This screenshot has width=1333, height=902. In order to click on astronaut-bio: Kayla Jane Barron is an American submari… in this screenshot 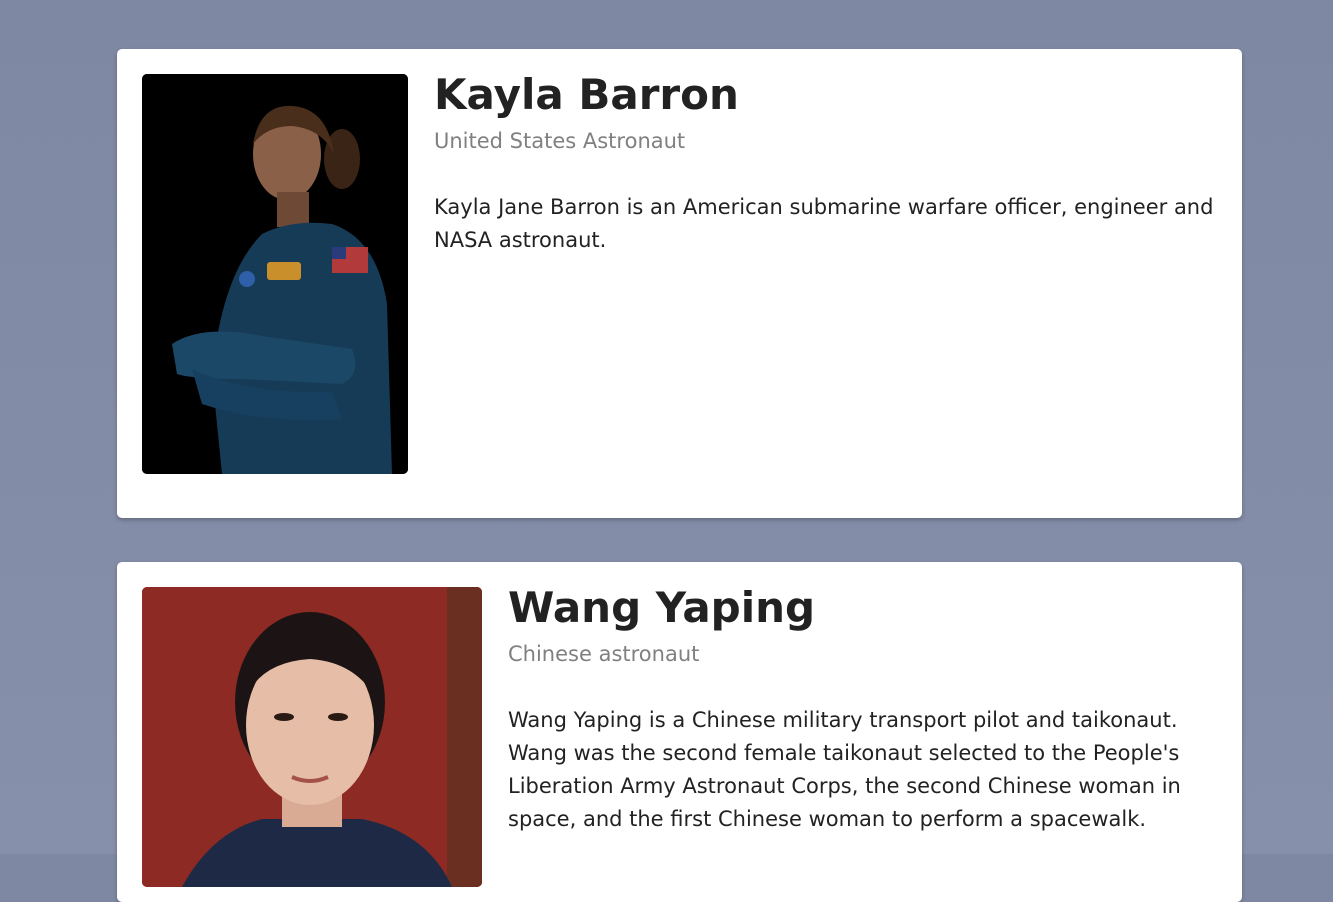, I will do `click(824, 223)`.